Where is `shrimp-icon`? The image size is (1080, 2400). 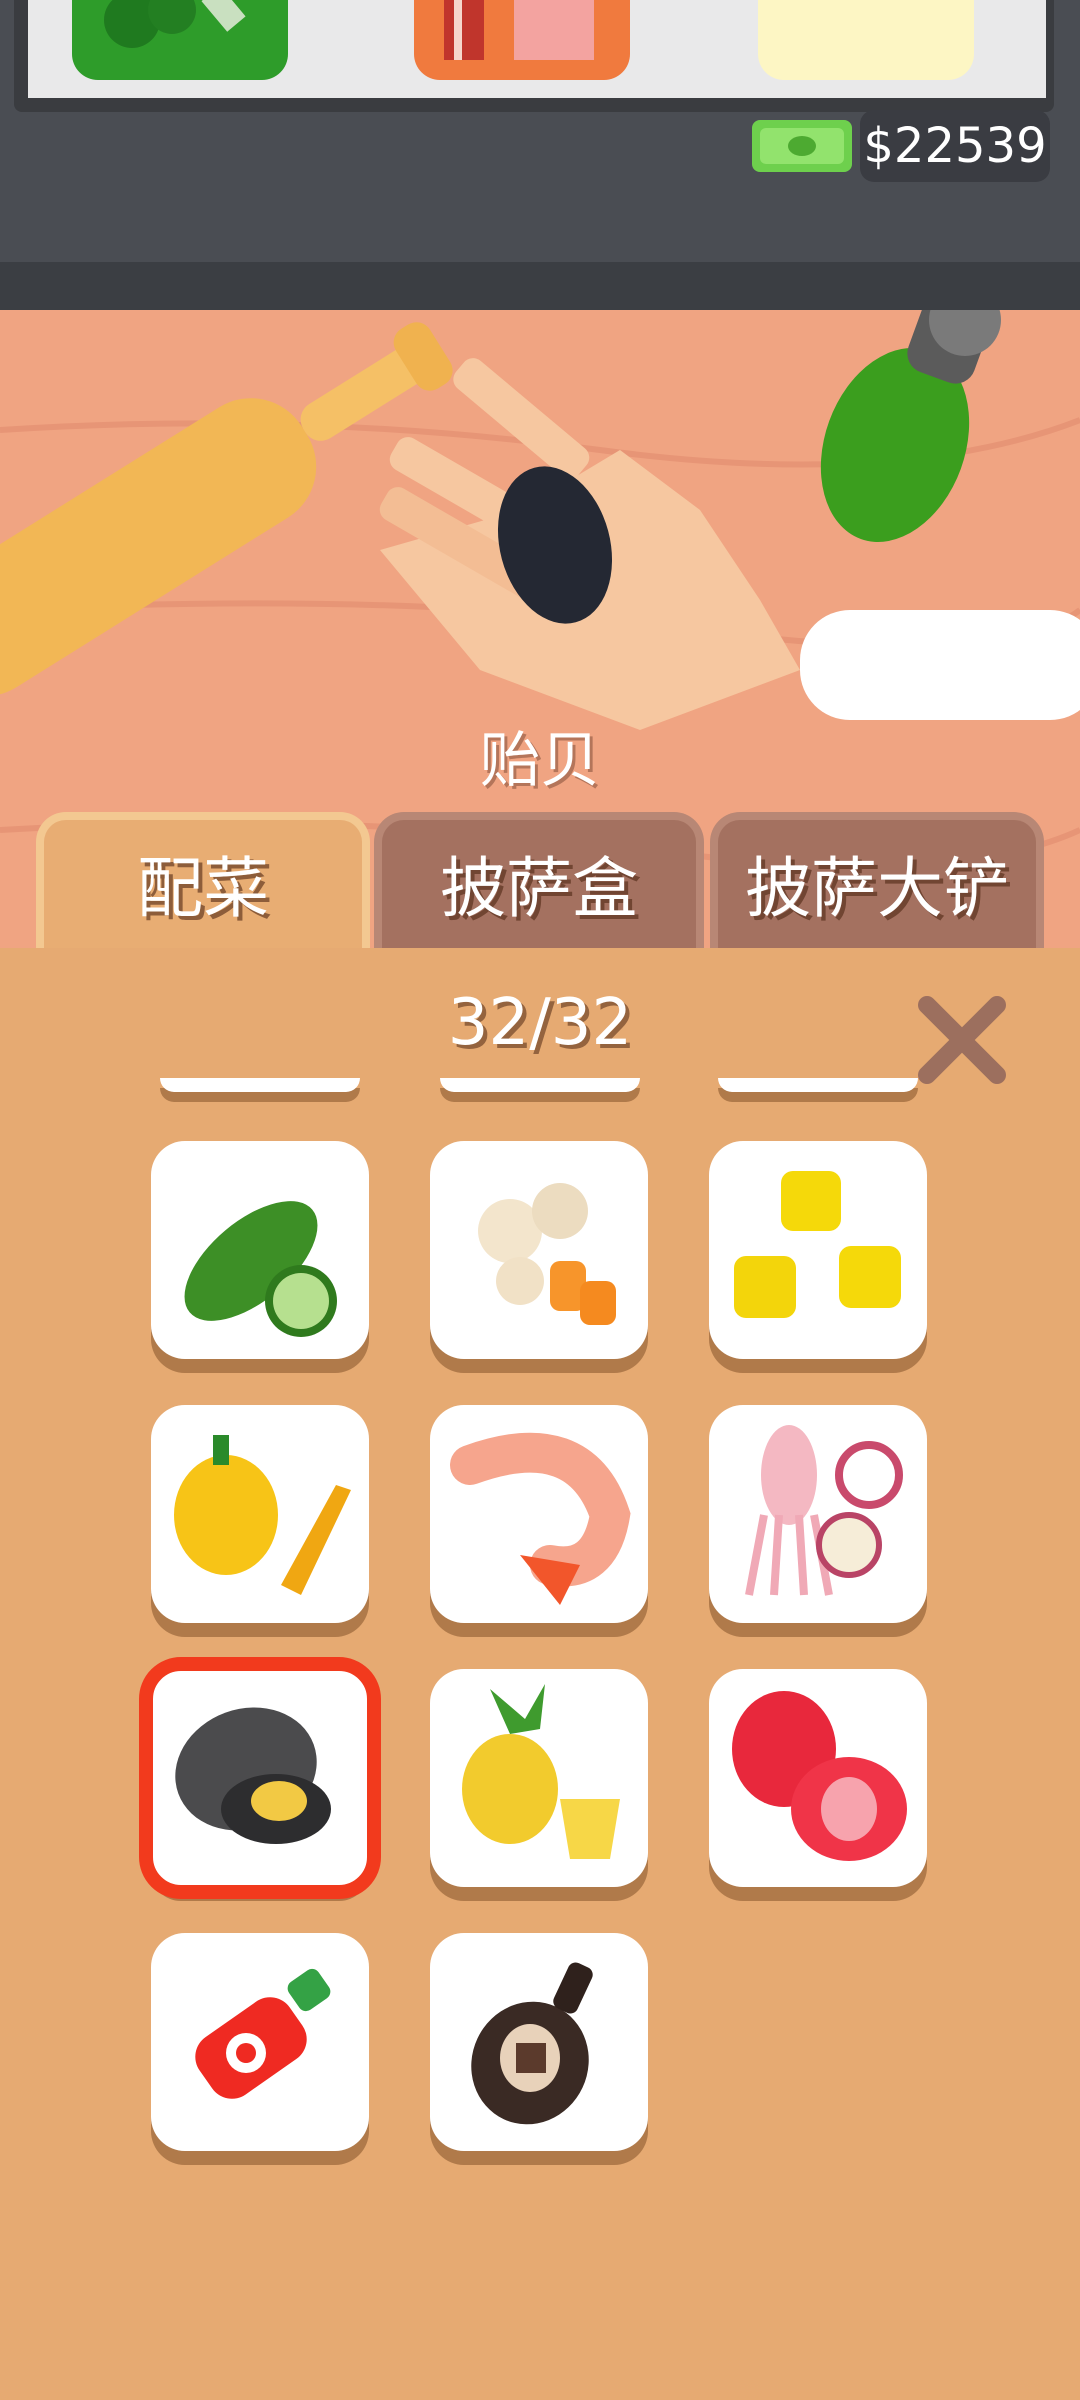
shrimp-icon is located at coordinates (539, 1514).